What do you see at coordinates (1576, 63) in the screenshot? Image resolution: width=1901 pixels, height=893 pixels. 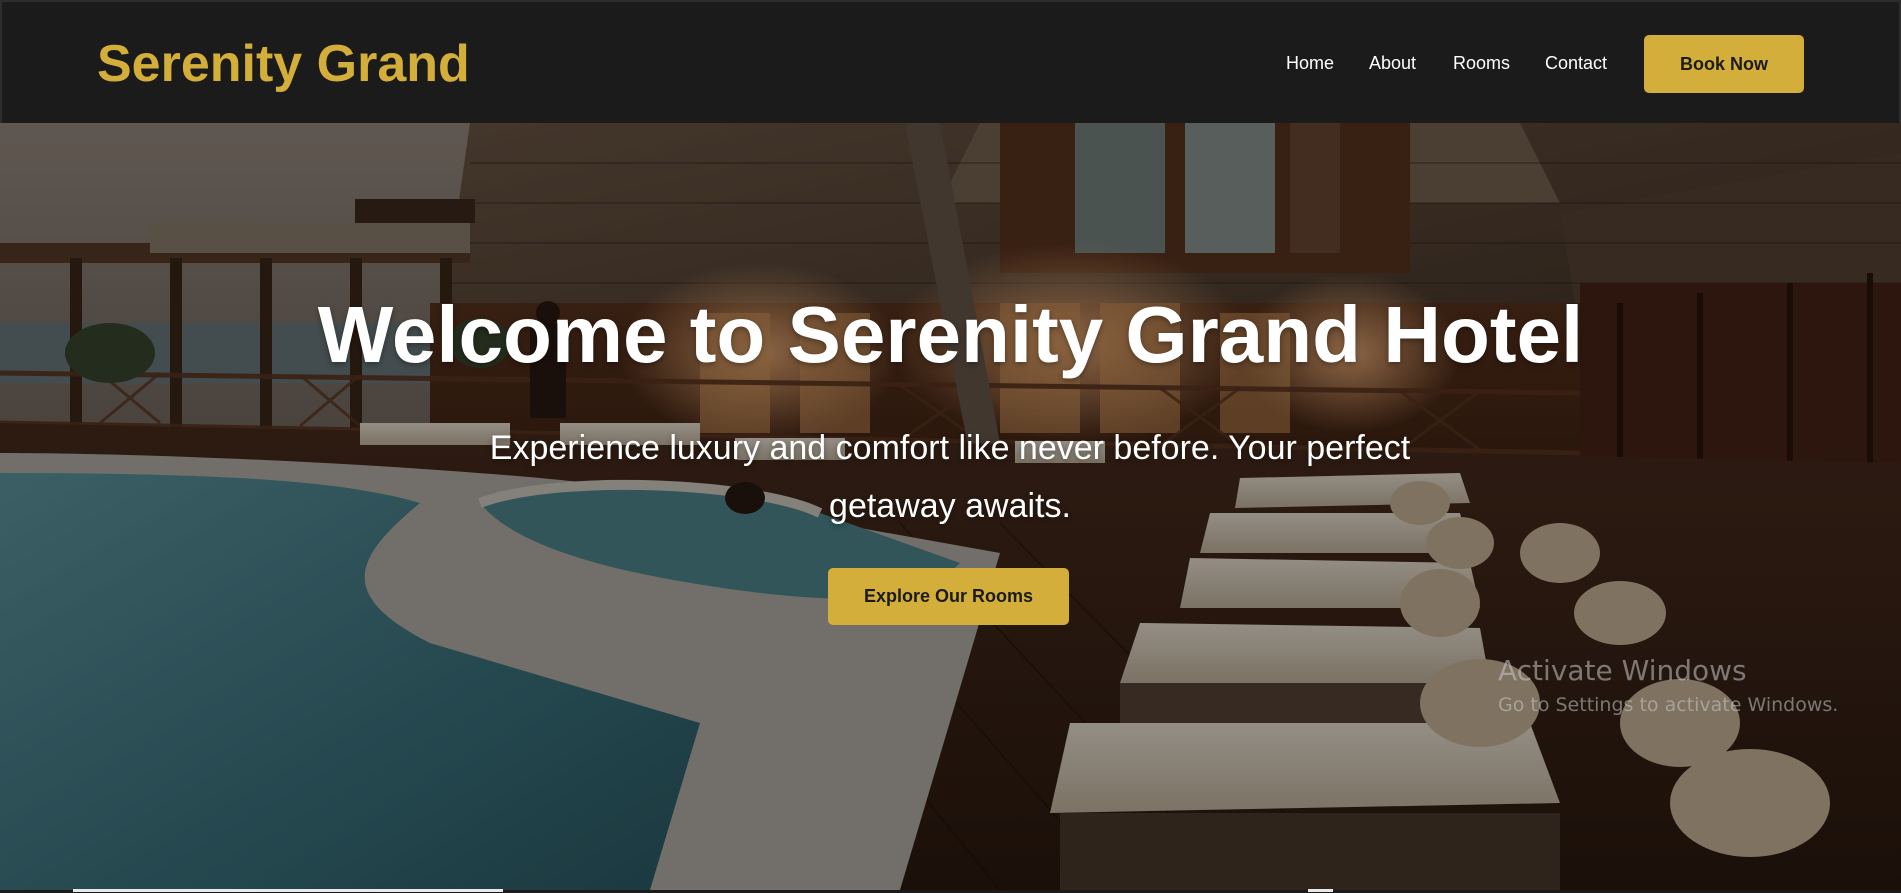 I see `nav-contact-link: Contact` at bounding box center [1576, 63].